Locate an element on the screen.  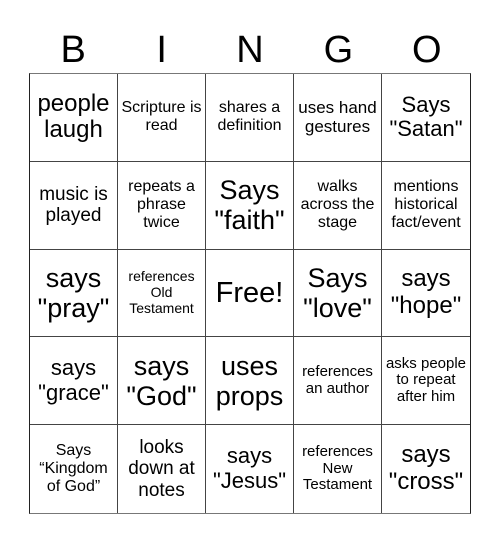
bingo-cell: says "hope" is located at coordinates (426, 294).